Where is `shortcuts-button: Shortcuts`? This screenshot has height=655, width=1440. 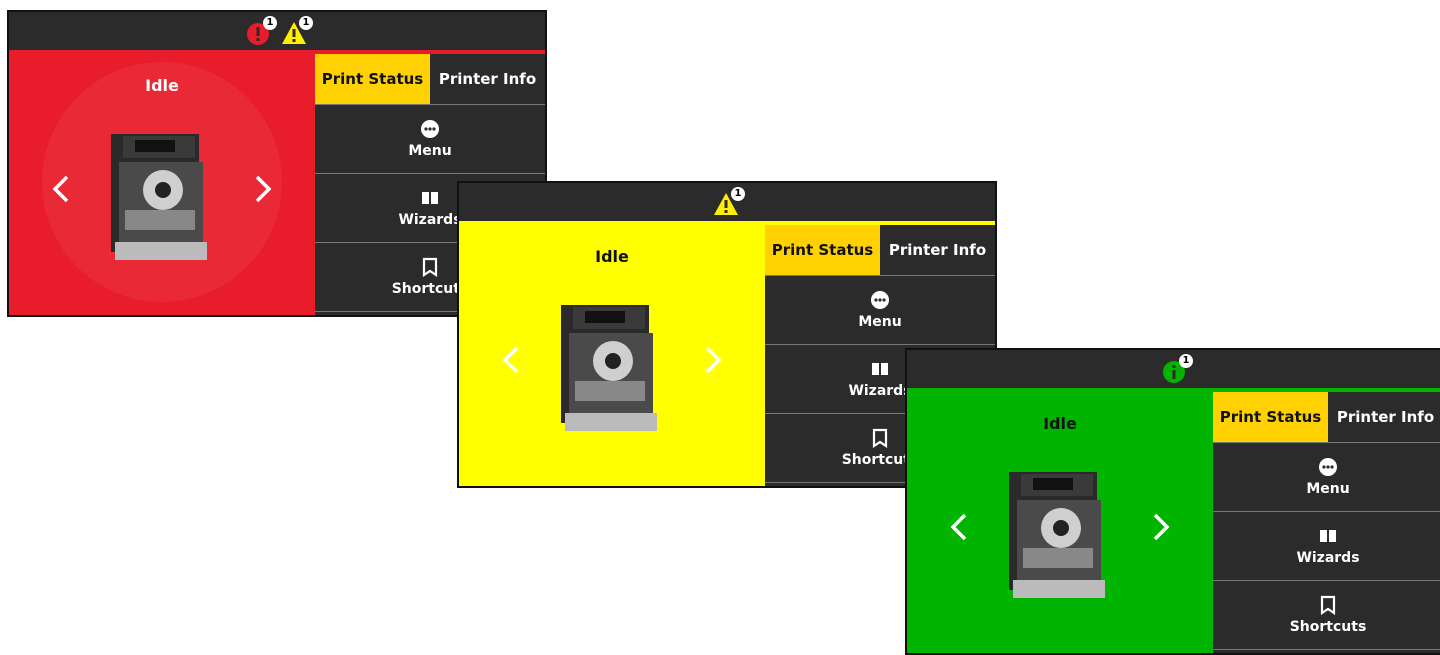 shortcuts-button: Shortcuts is located at coordinates (1326, 615).